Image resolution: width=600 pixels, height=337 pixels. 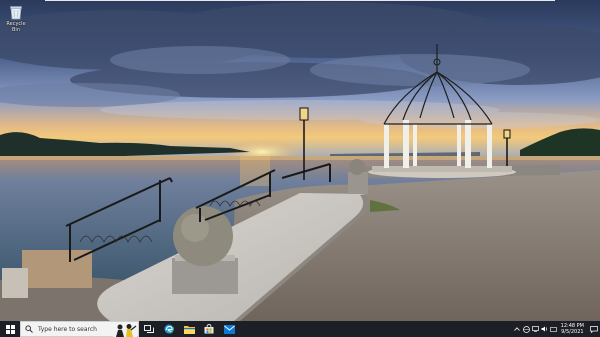 I want to click on speaker-icon, so click(x=544, y=329).